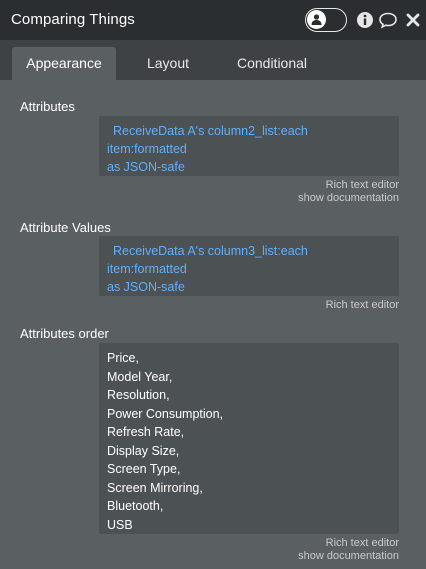 The height and width of the screenshot is (569, 426). I want to click on attributes-order-item: Refresh Rate,, so click(146, 432).